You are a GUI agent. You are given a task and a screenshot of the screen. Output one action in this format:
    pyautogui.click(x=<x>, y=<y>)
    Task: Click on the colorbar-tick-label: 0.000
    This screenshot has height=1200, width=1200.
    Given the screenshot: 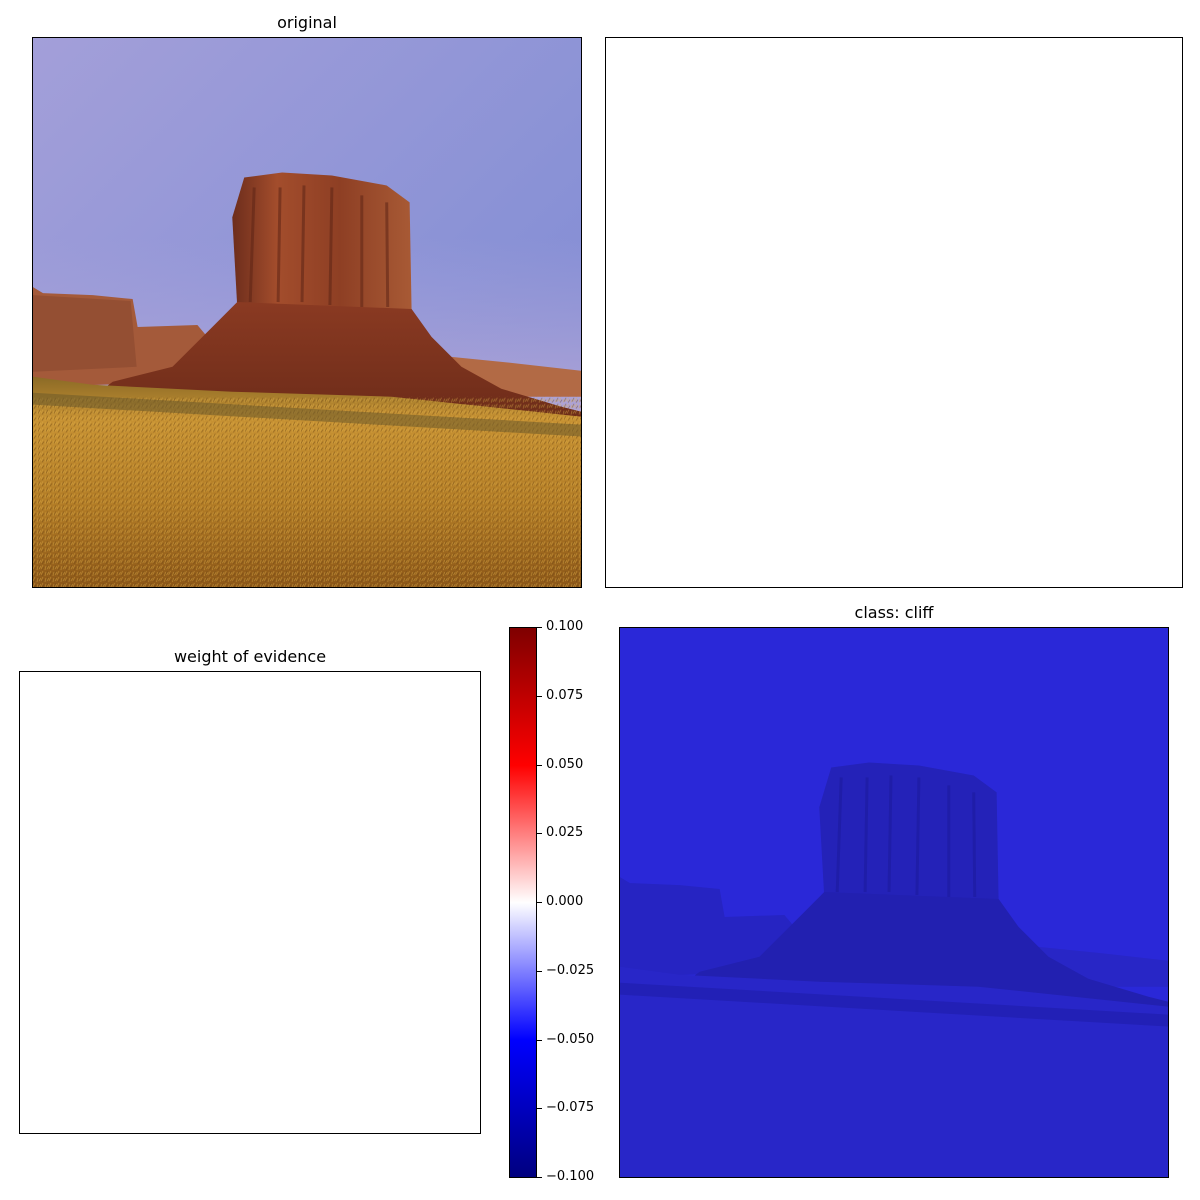 What is the action you would take?
    pyautogui.click(x=565, y=901)
    